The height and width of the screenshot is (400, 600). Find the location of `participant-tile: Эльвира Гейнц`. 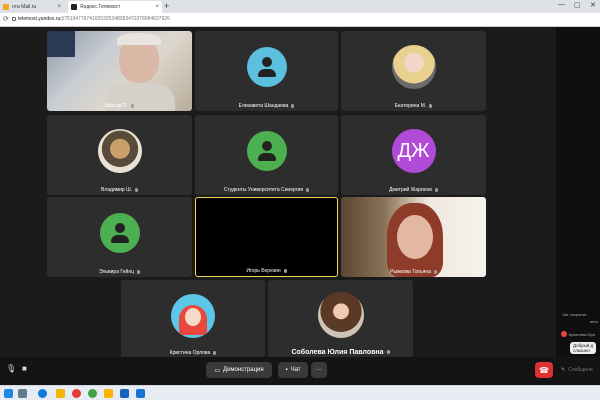

participant-tile: Эльвира Гейнц is located at coordinates (119, 237).